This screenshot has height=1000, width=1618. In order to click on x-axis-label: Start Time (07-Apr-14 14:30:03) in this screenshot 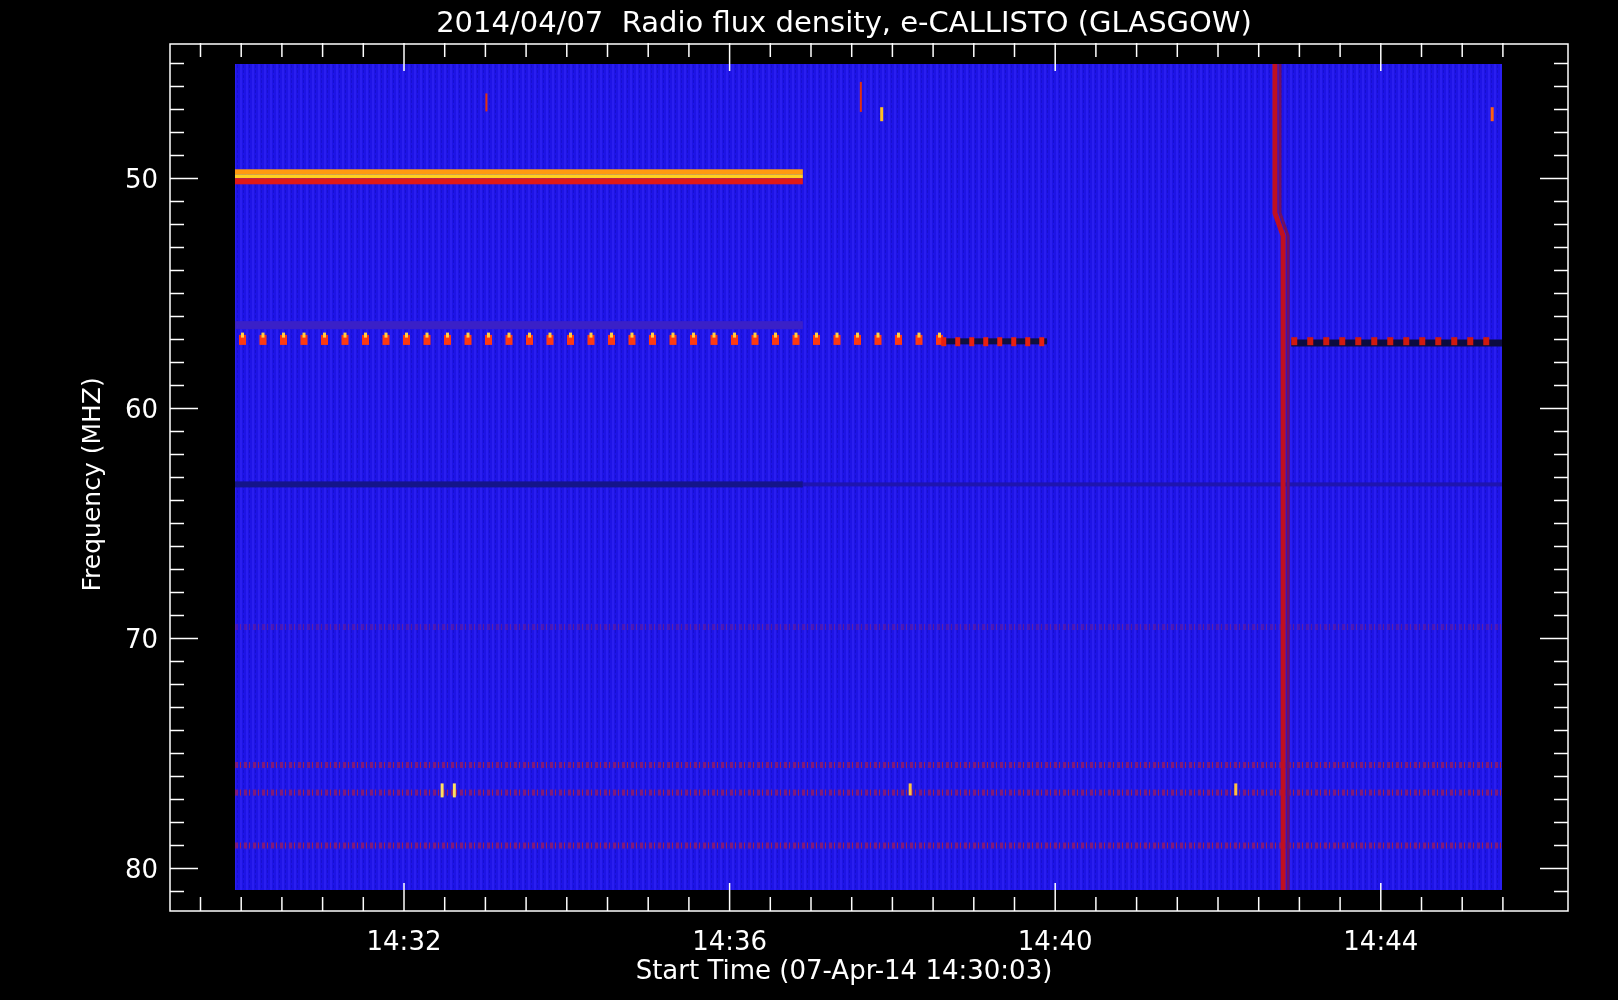, I will do `click(844, 970)`.